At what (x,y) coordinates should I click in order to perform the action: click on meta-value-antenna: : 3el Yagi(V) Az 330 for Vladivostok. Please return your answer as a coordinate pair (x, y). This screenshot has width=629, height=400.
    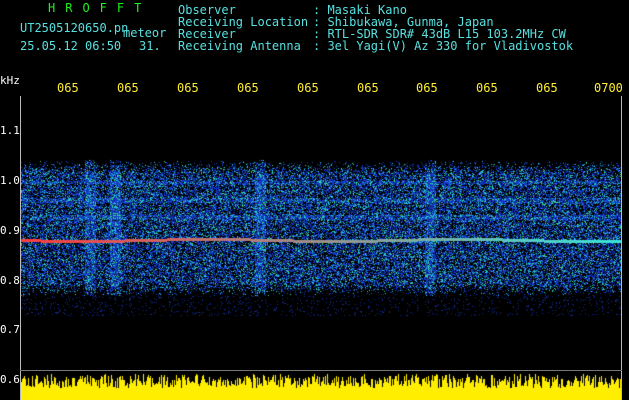
    Looking at the image, I should click on (443, 46).